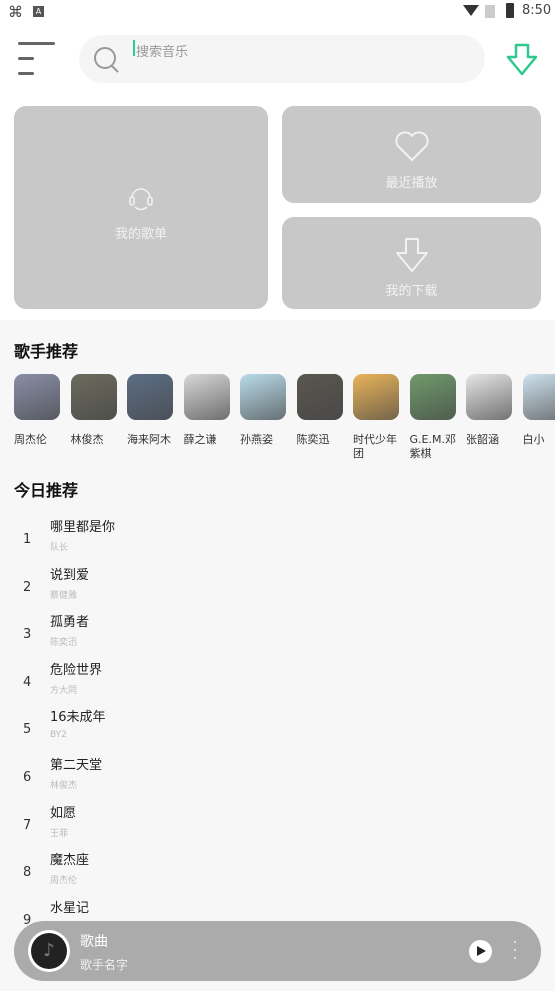 This screenshot has height=991, width=555. Describe the element at coordinates (482, 439) in the screenshot. I see `artist-name: 张韶涵` at that location.